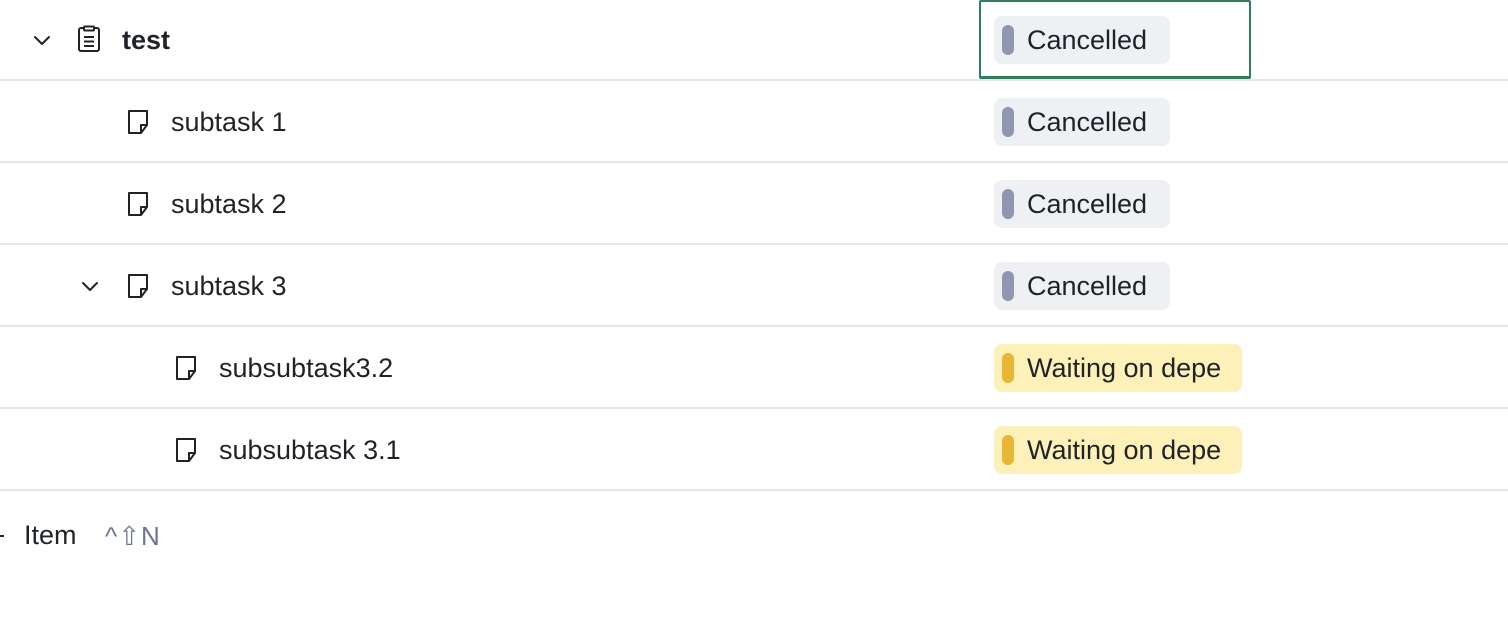 This screenshot has height=628, width=1508. I want to click on row-title: subtask 1, so click(229, 122).